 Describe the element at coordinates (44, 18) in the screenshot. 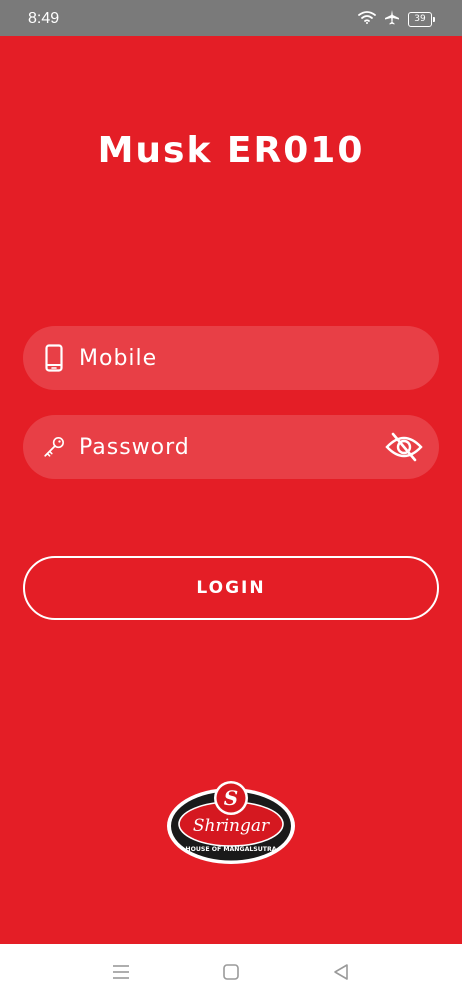

I see `status-time: 8:49` at that location.